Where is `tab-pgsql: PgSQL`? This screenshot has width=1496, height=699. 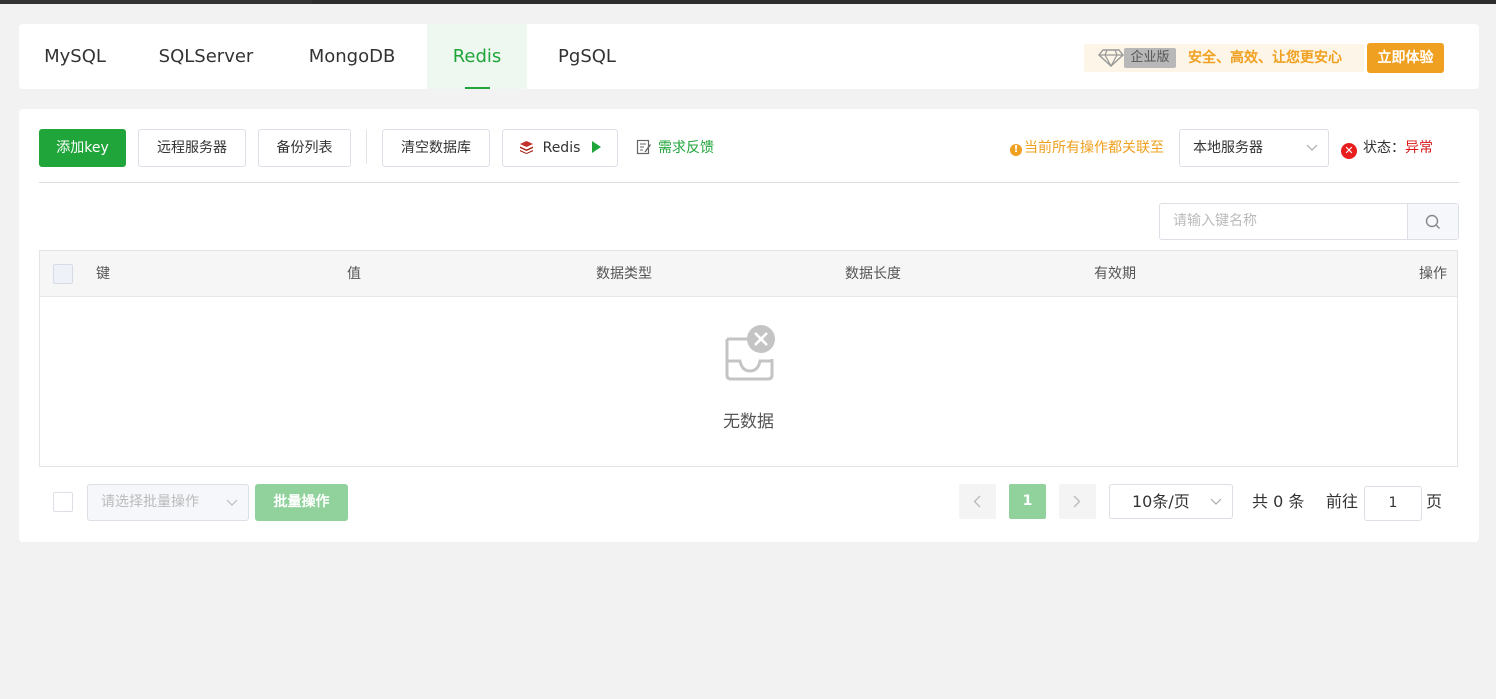 tab-pgsql: PgSQL is located at coordinates (587, 56).